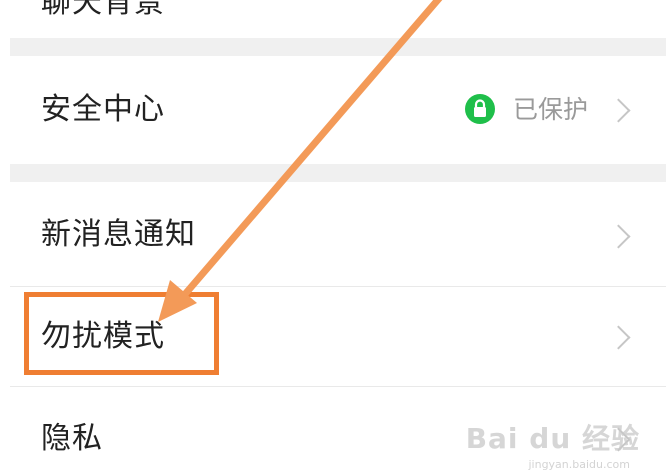  Describe the element at coordinates (552, 438) in the screenshot. I see `baidu-watermark: Bai du 经验` at that location.